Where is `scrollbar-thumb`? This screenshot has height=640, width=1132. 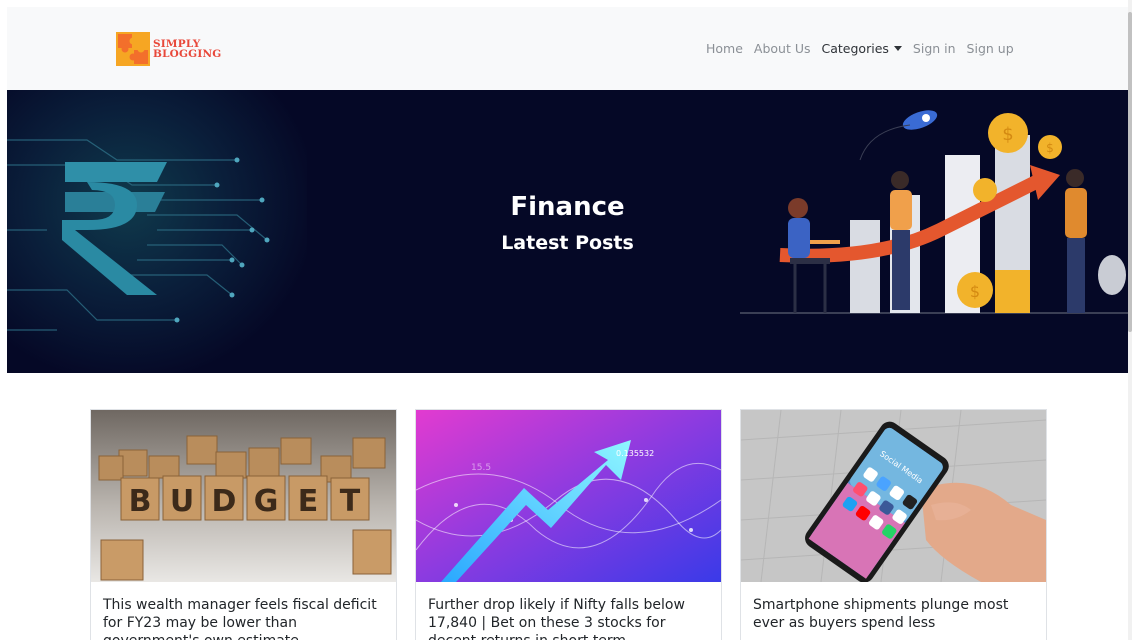
scrollbar-thumb is located at coordinates (1130, 172).